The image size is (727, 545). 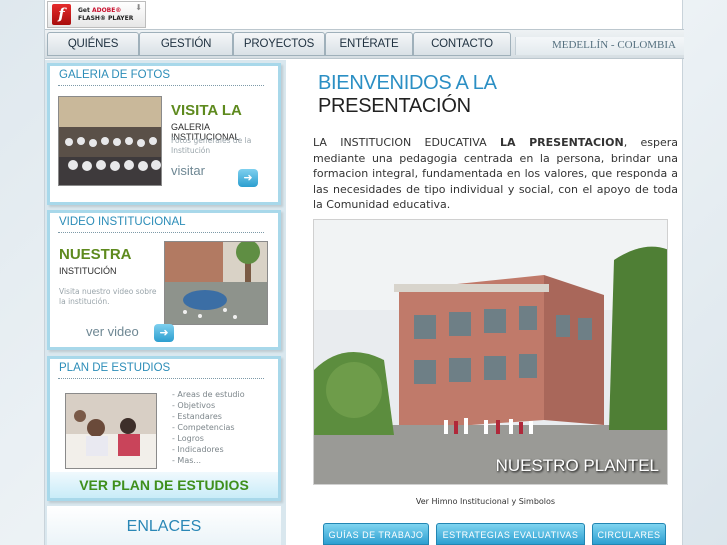 What do you see at coordinates (114, 75) in the screenshot?
I see `gallery-panel-title: GALERIA DE FOTOS` at bounding box center [114, 75].